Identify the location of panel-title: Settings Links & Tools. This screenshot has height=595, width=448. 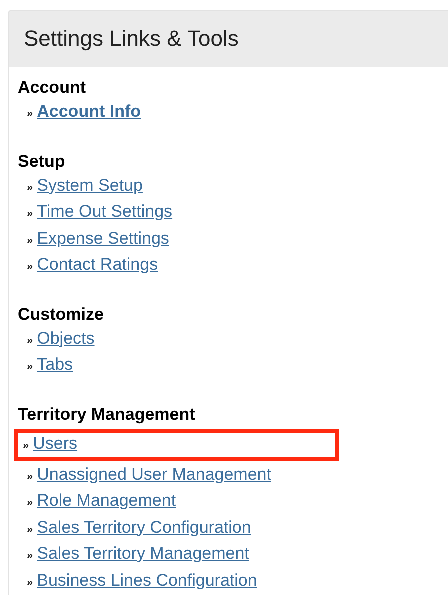
(131, 39).